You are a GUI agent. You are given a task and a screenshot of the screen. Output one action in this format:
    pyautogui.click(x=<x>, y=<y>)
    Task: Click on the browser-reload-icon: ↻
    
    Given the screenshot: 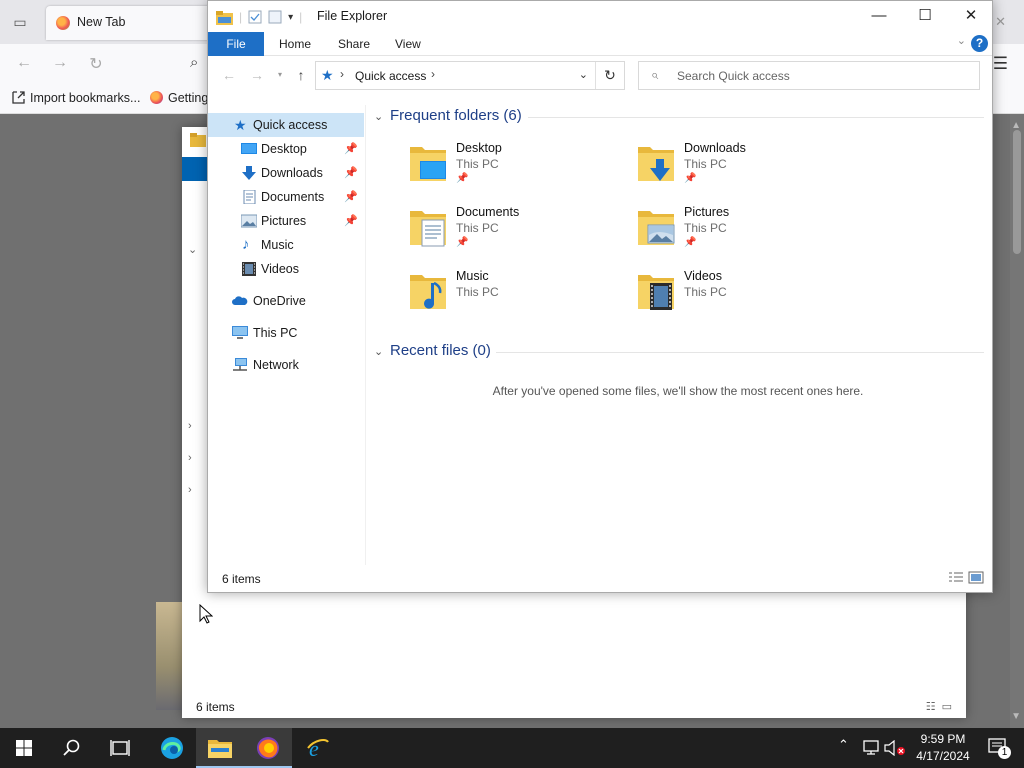 What is the action you would take?
    pyautogui.click(x=96, y=64)
    